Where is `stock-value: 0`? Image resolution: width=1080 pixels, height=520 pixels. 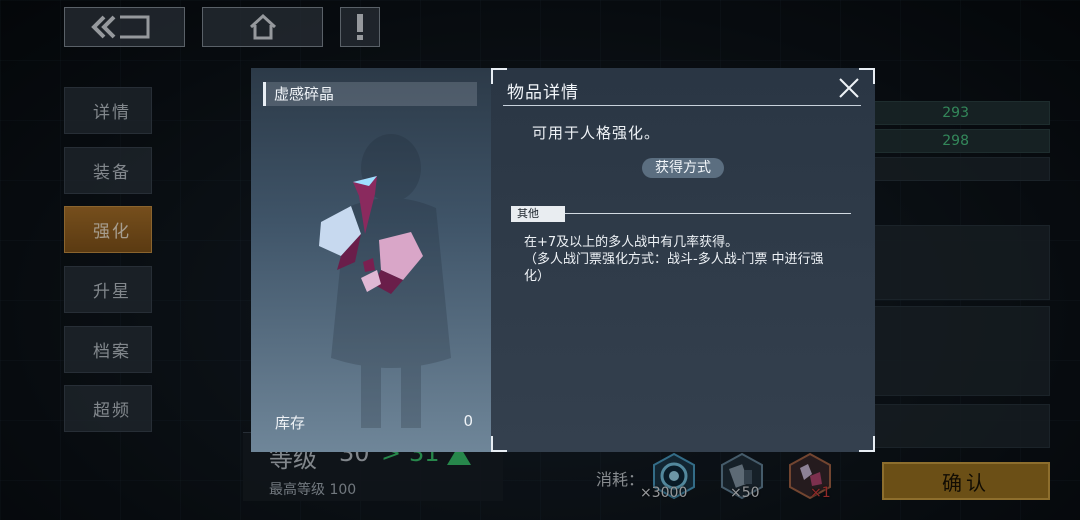 stock-value: 0 is located at coordinates (468, 421).